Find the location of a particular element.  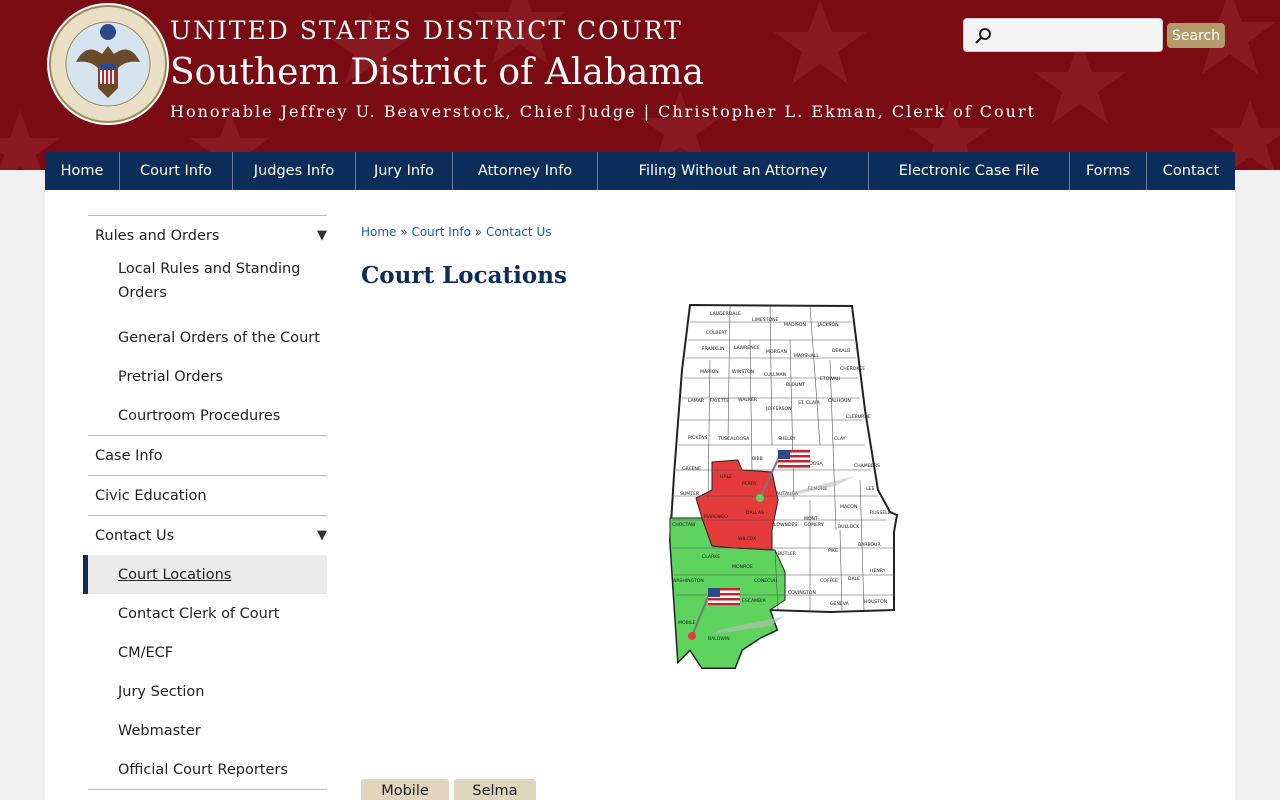

search-input is located at coordinates (1076, 36).